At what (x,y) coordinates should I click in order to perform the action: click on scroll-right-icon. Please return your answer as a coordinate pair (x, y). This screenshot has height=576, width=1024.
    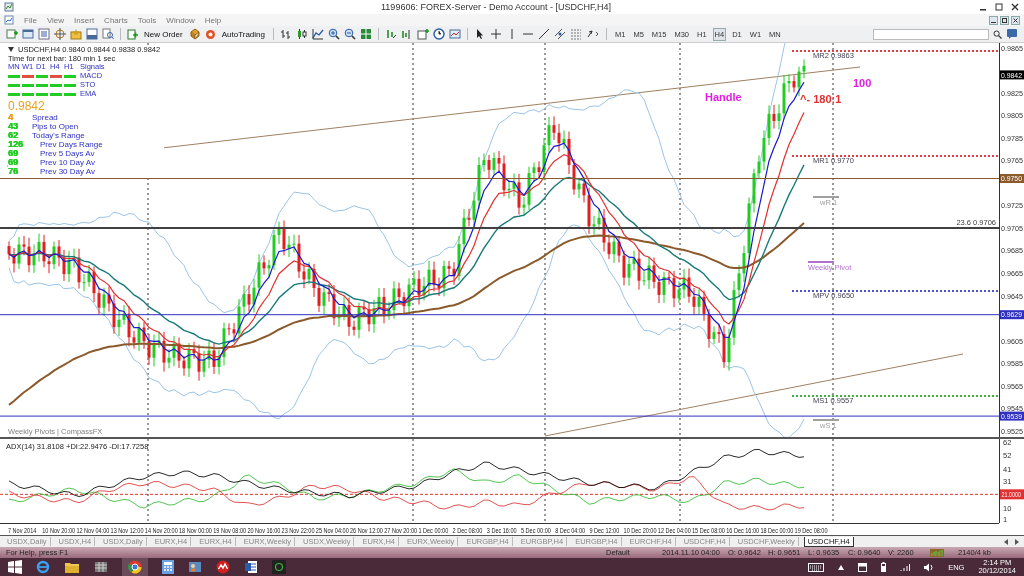
    Looking at the image, I should click on (1017, 541).